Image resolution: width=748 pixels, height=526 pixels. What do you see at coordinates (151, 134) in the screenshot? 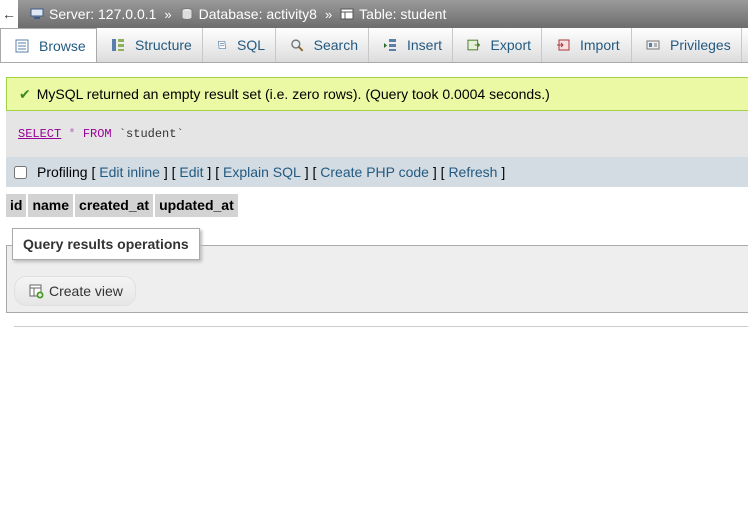
I see `sql-table-name: `student`` at bounding box center [151, 134].